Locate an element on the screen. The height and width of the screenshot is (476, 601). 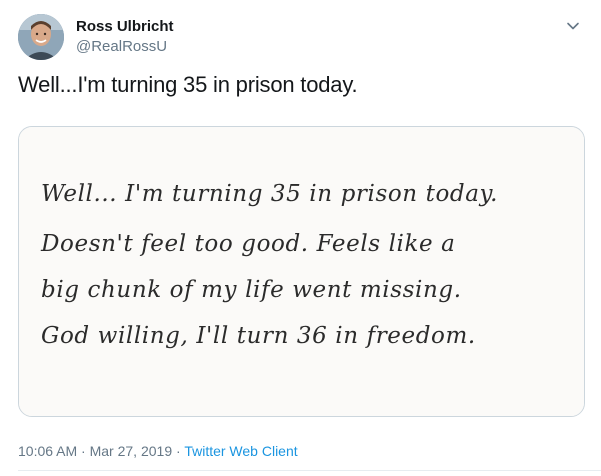
user-handle: @RealRossU is located at coordinates (121, 46).